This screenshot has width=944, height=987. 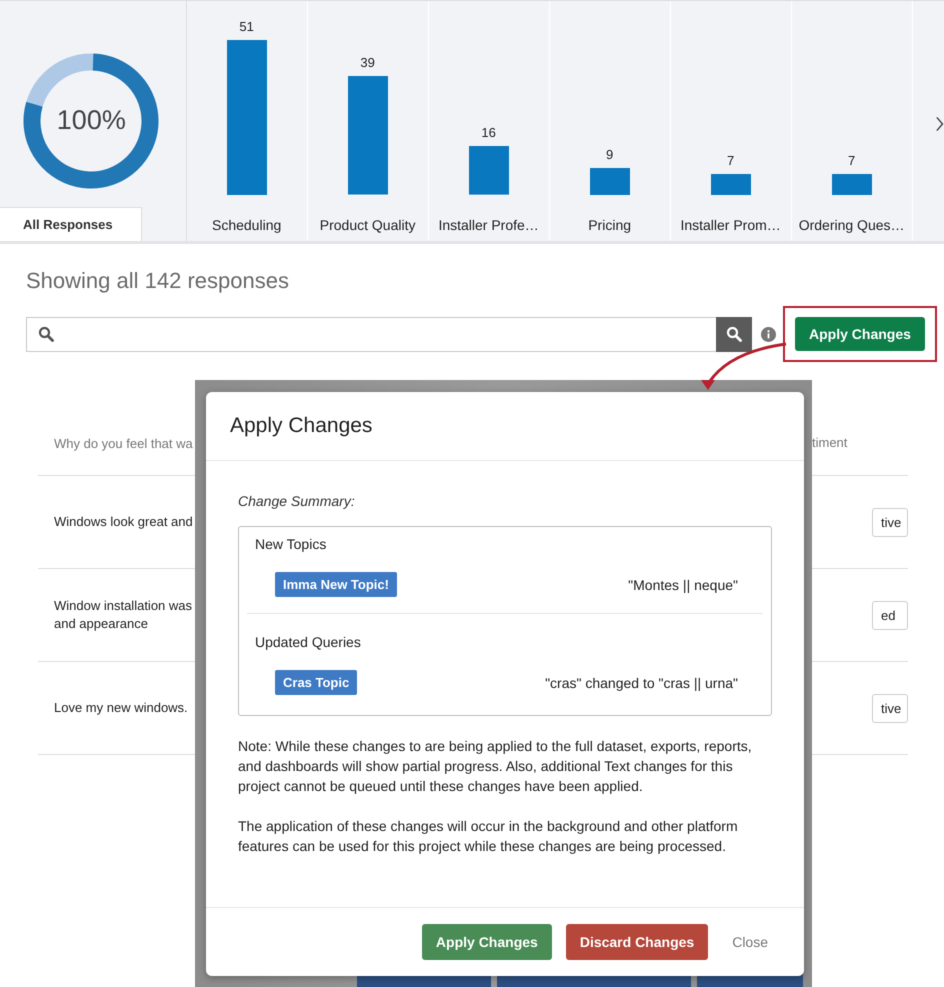 What do you see at coordinates (120, 708) in the screenshot?
I see `table-cell-text: Love my new windows.` at bounding box center [120, 708].